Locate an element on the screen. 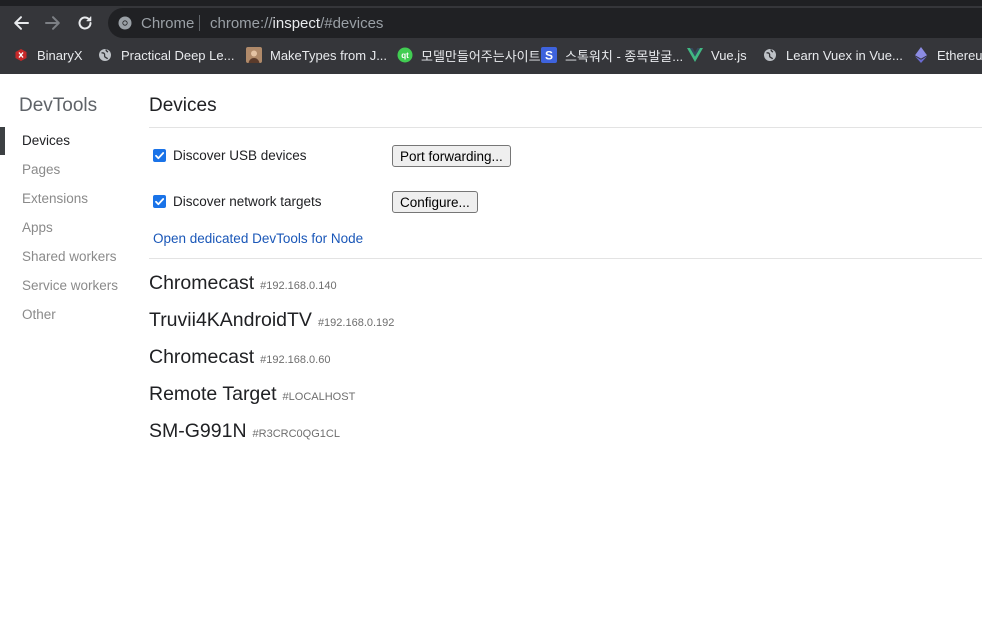  address-bar: Chrome chrome://inspect/#devices is located at coordinates (545, 23).